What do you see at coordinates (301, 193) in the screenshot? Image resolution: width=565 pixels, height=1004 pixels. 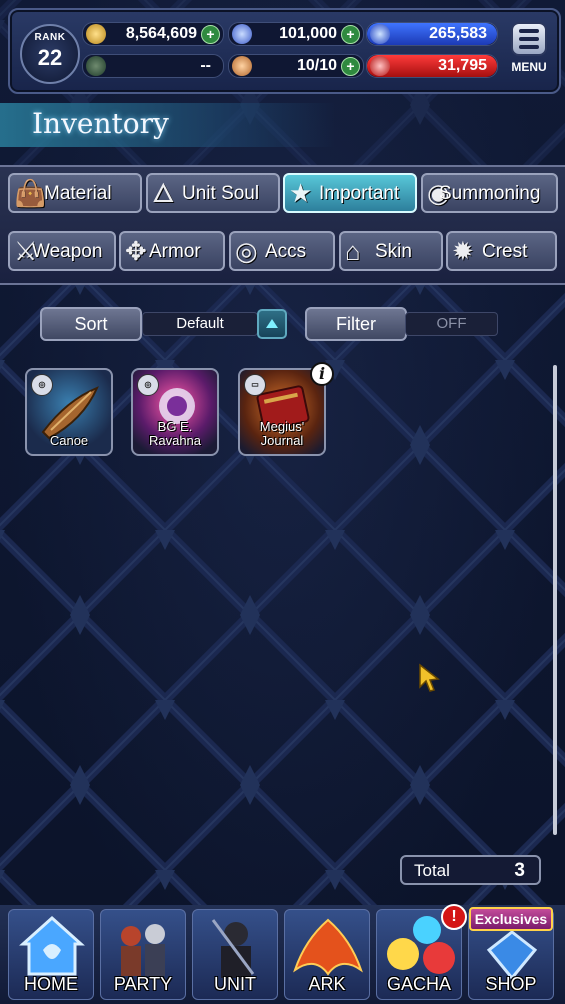 I see `star-icon: ★` at bounding box center [301, 193].